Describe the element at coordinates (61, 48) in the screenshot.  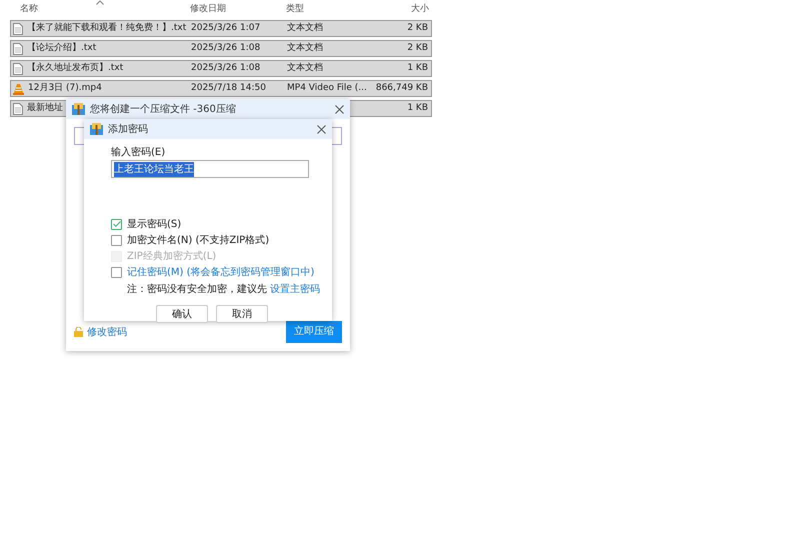
I see `file-name: 【论坛介绍】.txt` at that location.